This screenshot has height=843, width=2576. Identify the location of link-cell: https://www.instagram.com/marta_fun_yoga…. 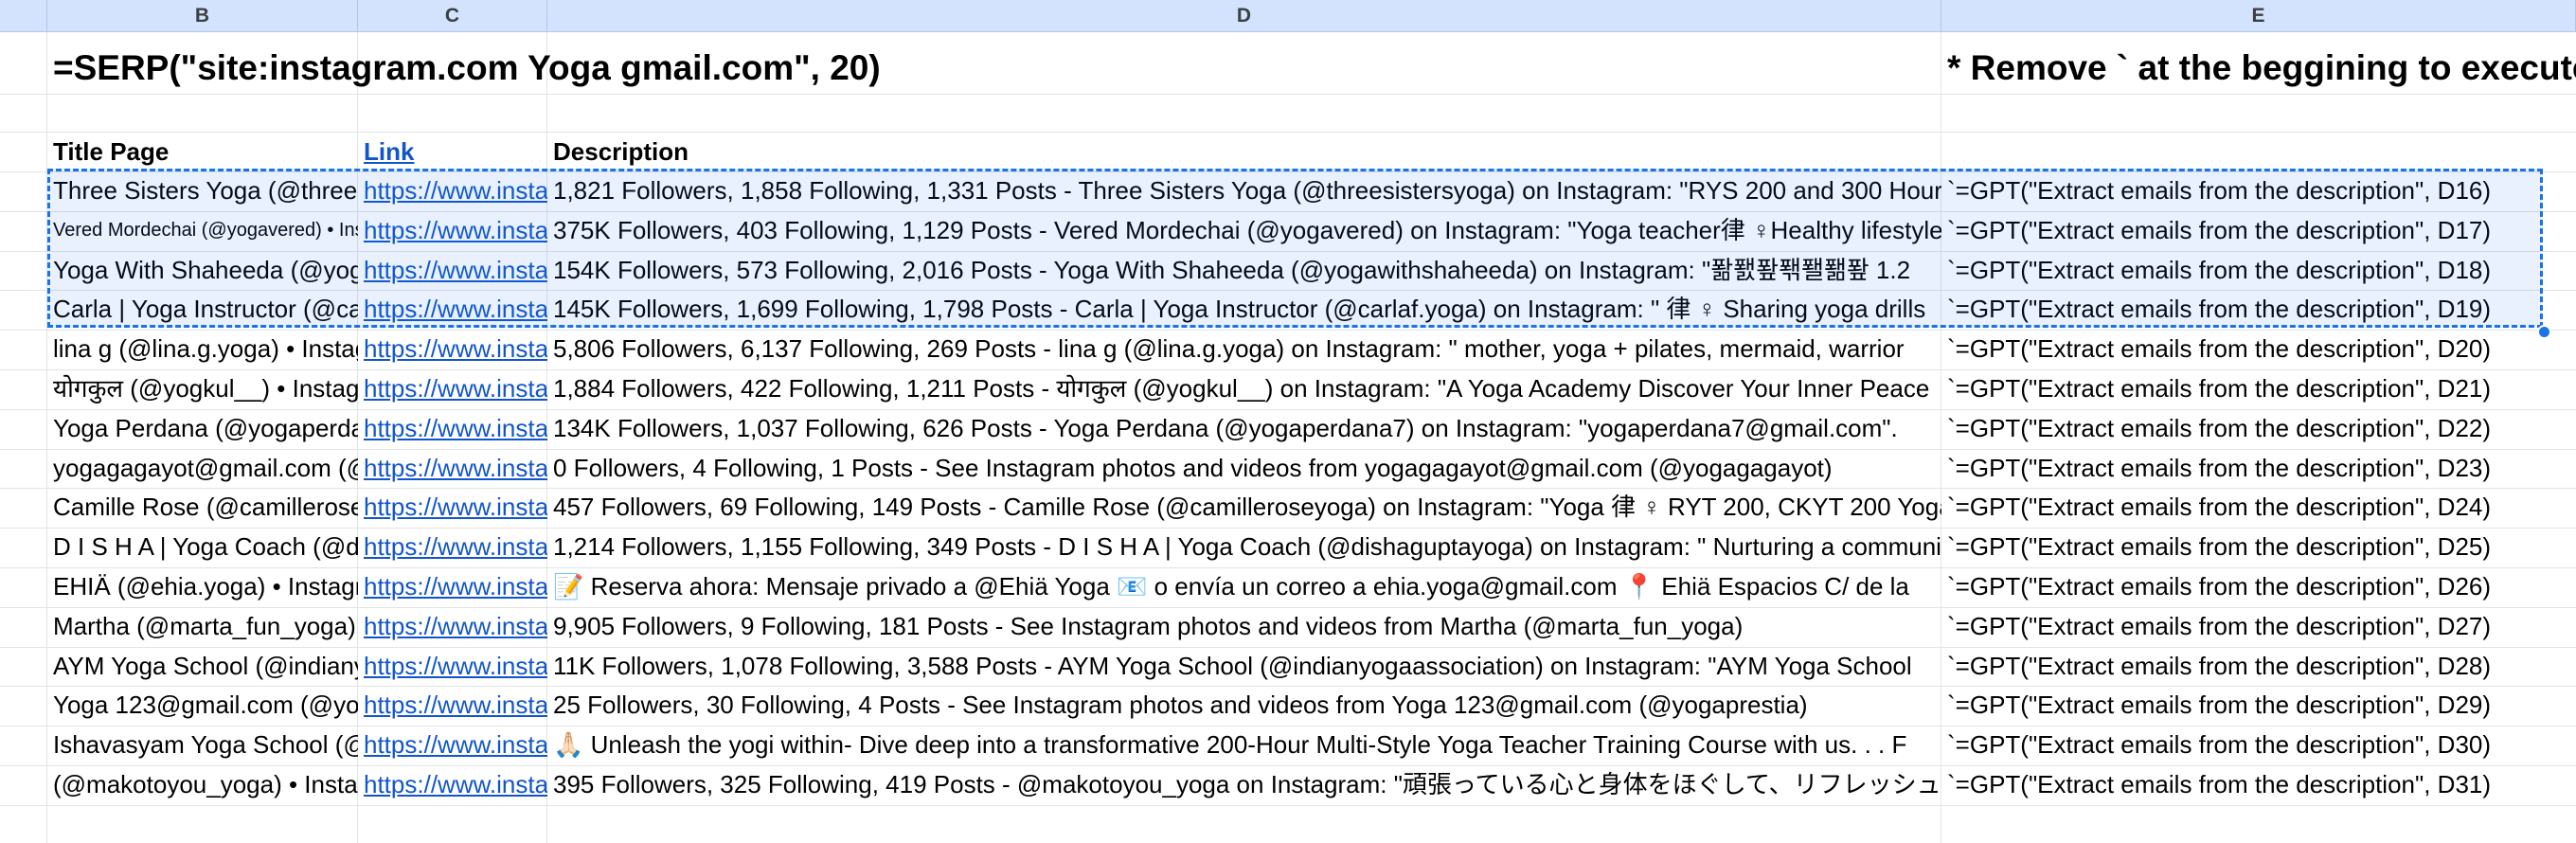
(452, 626).